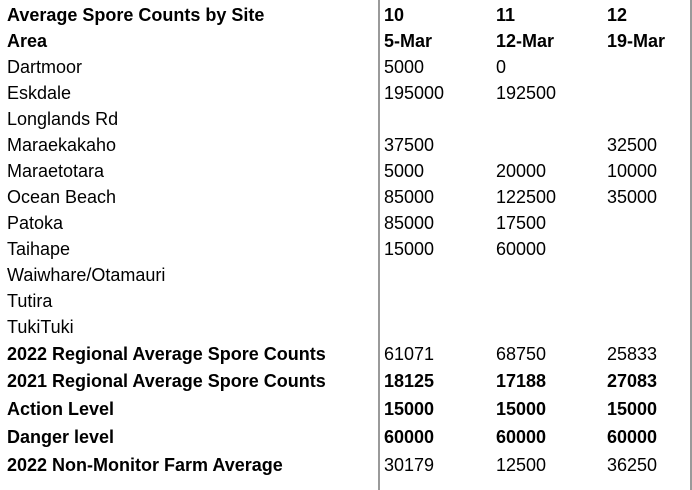 The width and height of the screenshot is (692, 490). What do you see at coordinates (526, 197) in the screenshot?
I see `spore-count: 122500` at bounding box center [526, 197].